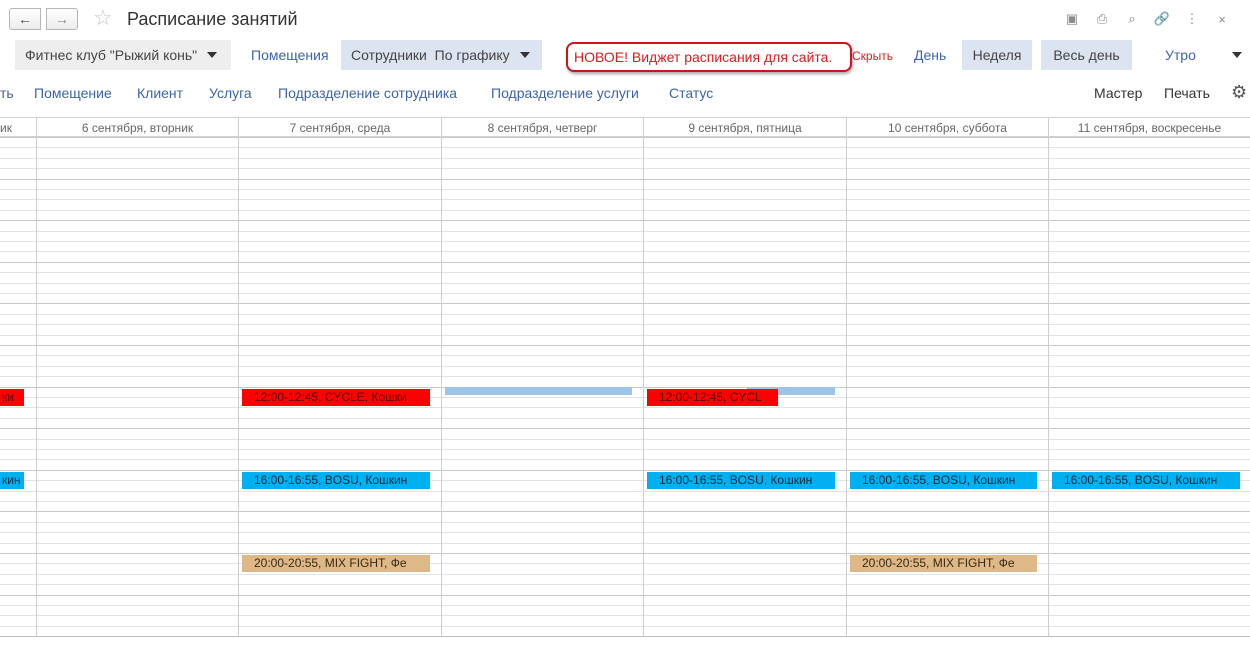 Image resolution: width=1250 pixels, height=648 pixels. I want to click on morning-label: Утро, so click(1180, 55).